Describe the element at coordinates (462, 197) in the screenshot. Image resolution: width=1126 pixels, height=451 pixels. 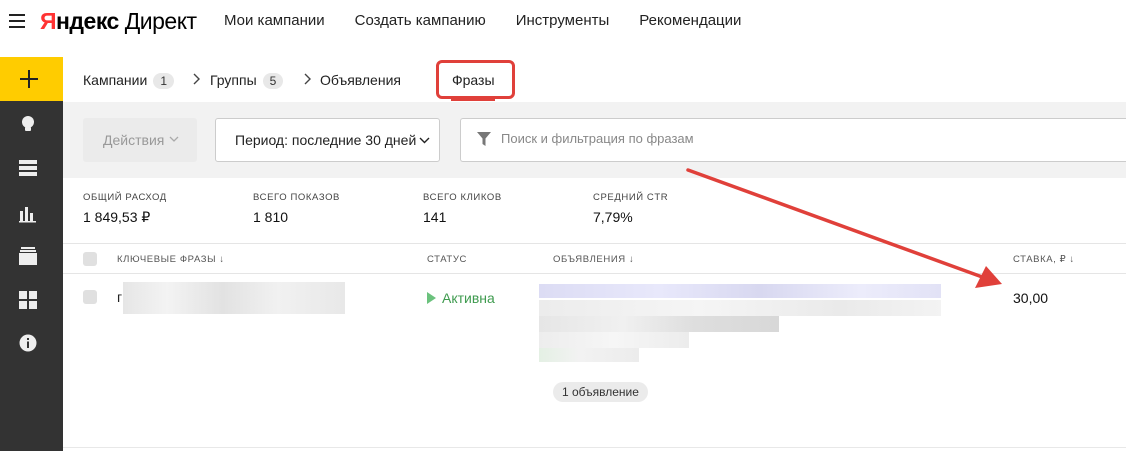
I see `stat-label: Всего кликов` at that location.